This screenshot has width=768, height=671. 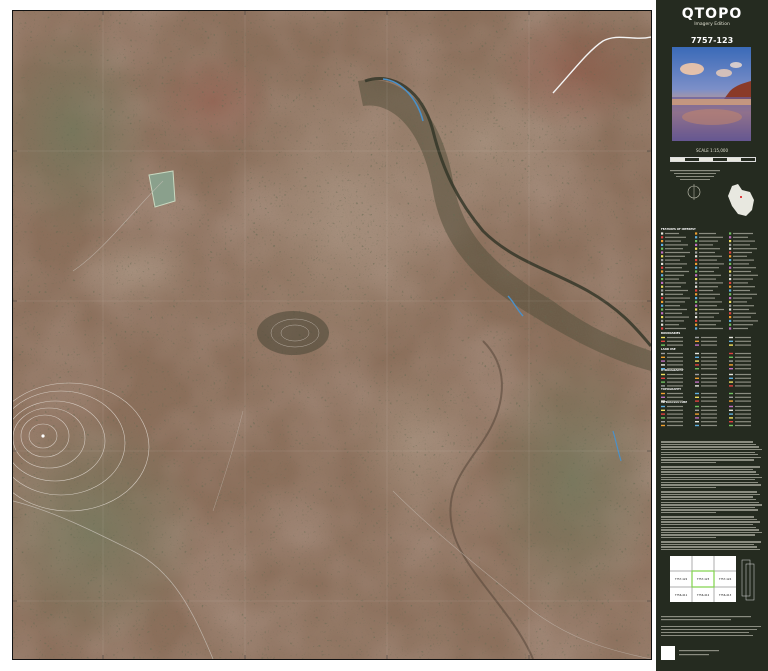 I want to click on index-sheet-4: 7756-411, so click(x=681, y=595).